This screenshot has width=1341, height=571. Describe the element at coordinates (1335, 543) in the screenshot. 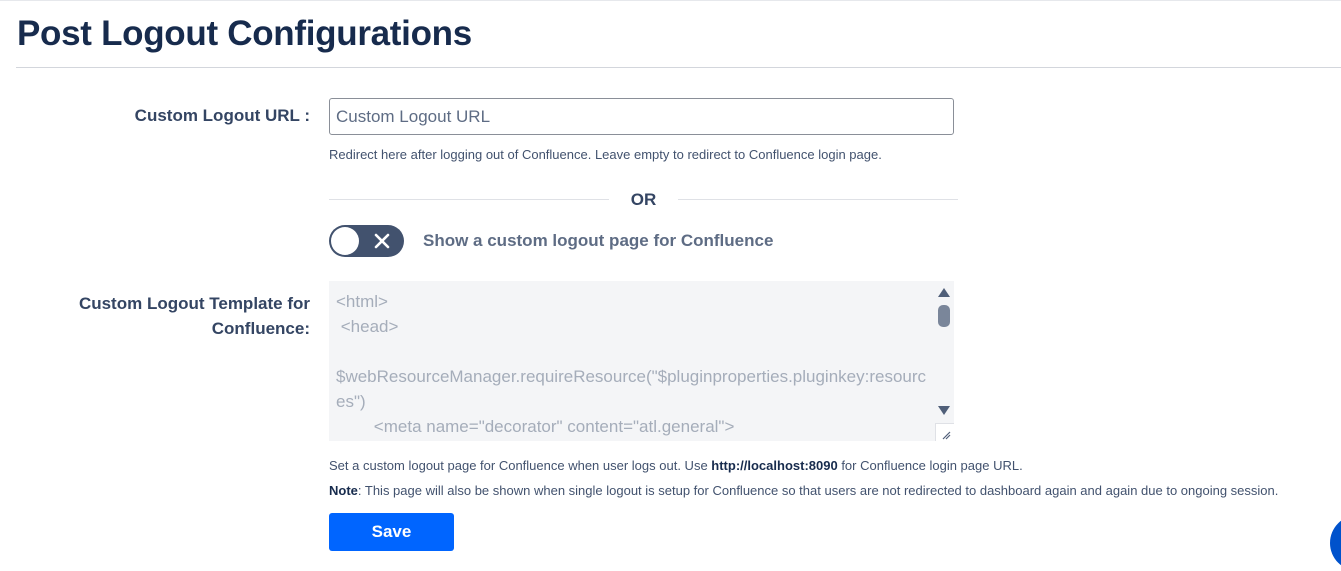

I see `chat-widget-button` at that location.